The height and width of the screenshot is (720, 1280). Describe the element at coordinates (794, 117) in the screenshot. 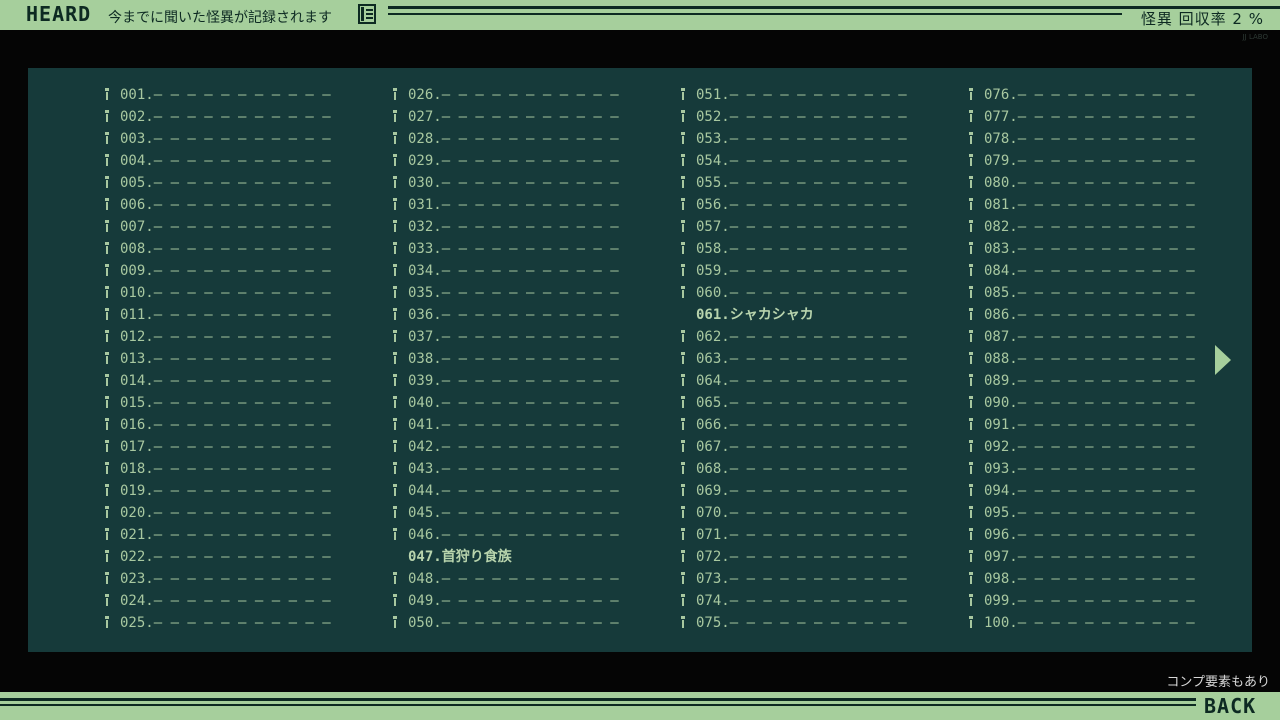

I see `record-entry-locked: 052.– – – – – – – – – – –` at that location.